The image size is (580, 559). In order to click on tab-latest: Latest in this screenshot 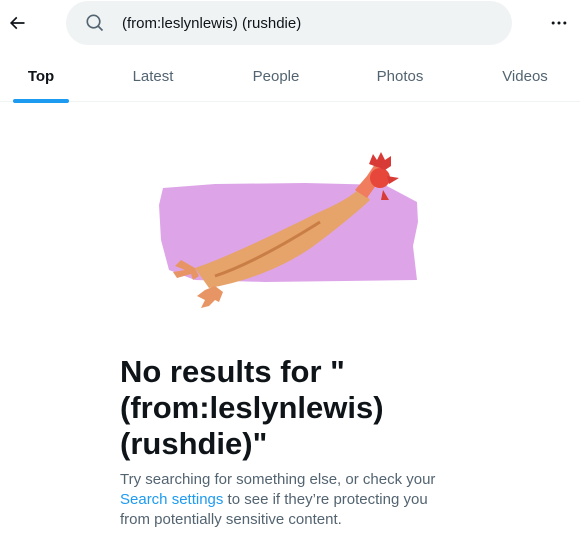, I will do `click(153, 76)`.